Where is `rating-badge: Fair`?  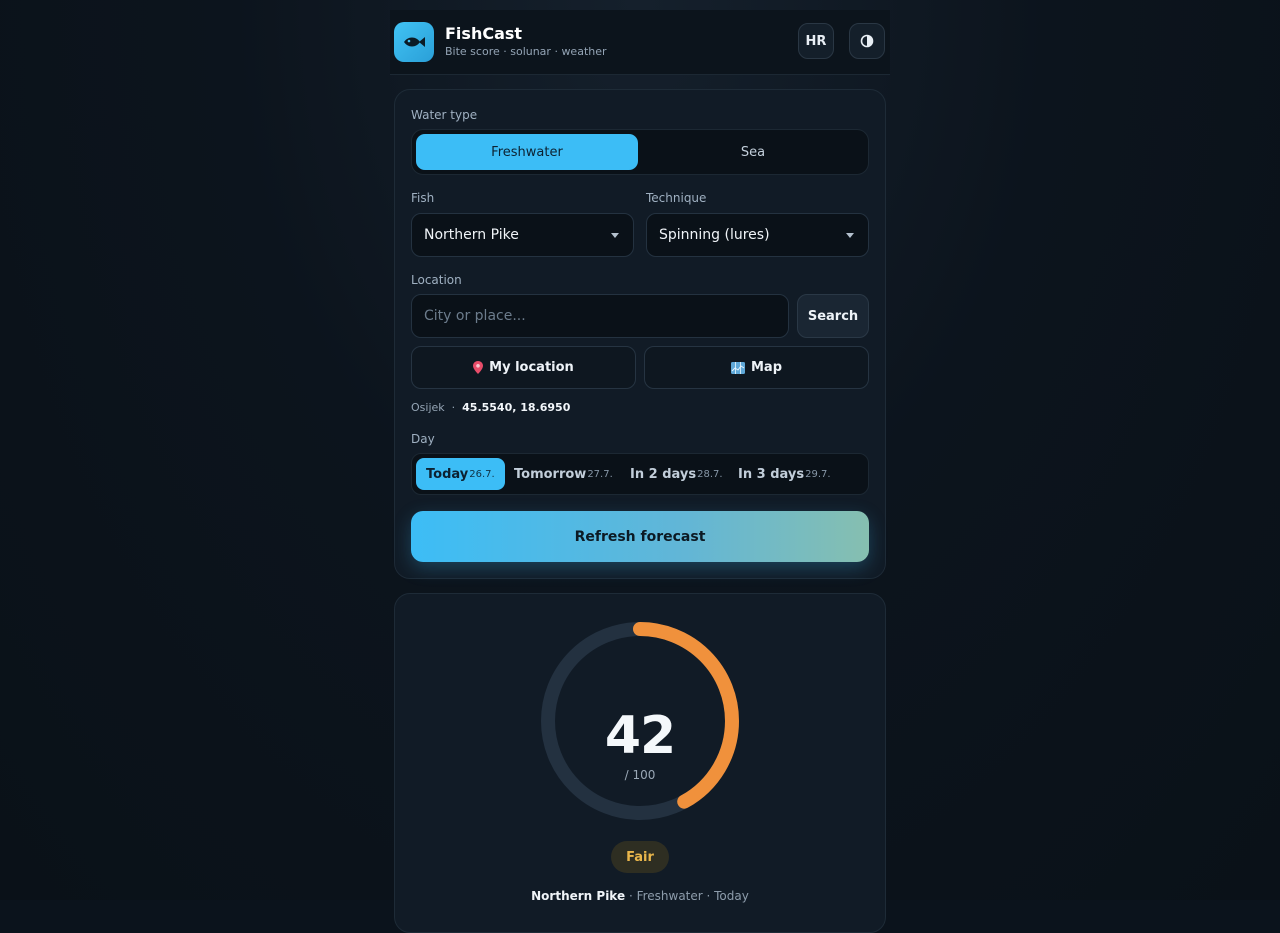 rating-badge: Fair is located at coordinates (640, 857).